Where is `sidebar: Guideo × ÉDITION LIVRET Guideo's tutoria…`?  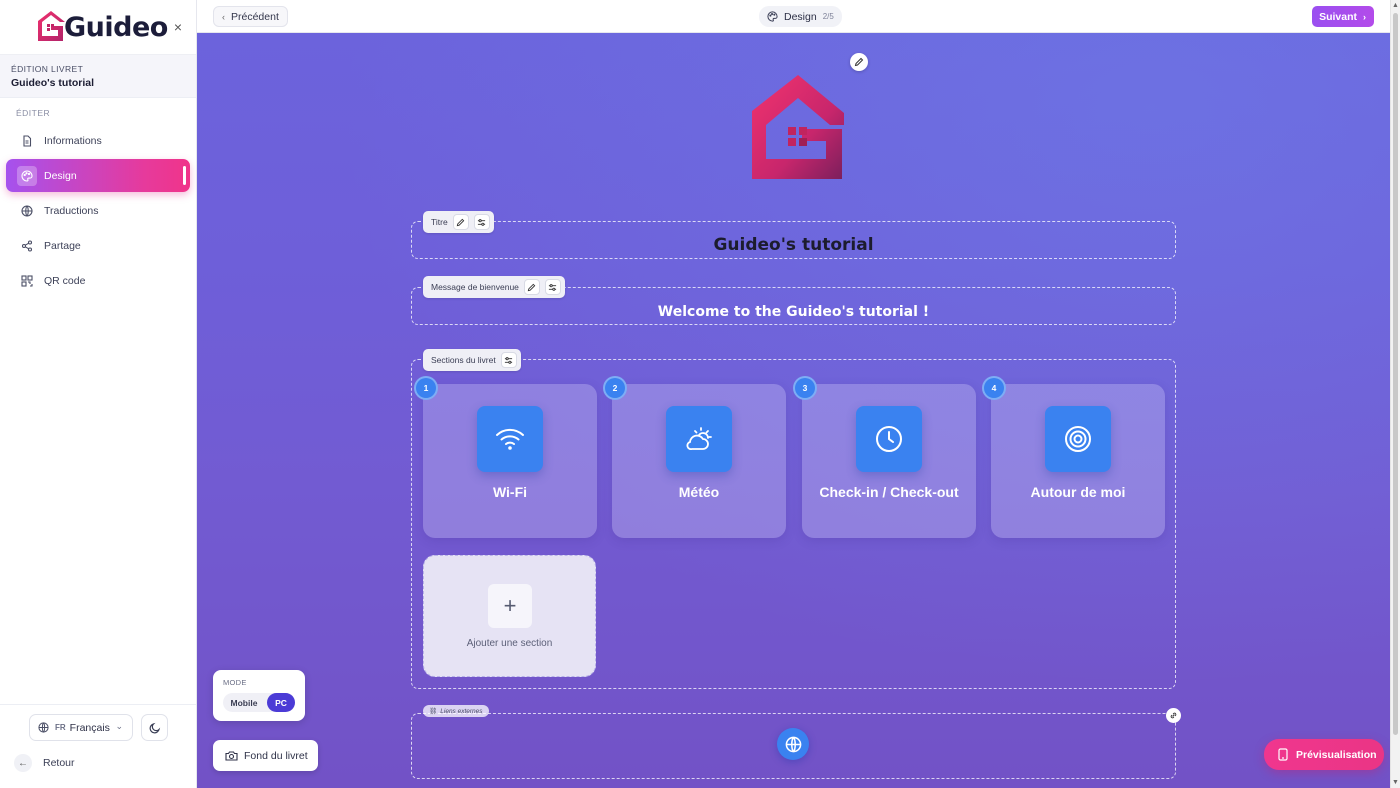
sidebar: Guideo × ÉDITION LIVRET Guideo's tutoria… is located at coordinates (98, 394).